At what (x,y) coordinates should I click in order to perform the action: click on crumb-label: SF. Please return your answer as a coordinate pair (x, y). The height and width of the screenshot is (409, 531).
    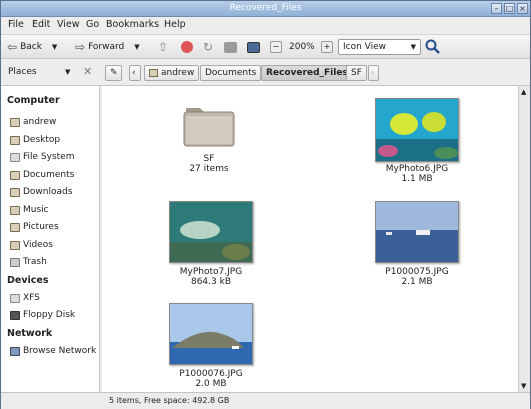
    Looking at the image, I should click on (356, 73).